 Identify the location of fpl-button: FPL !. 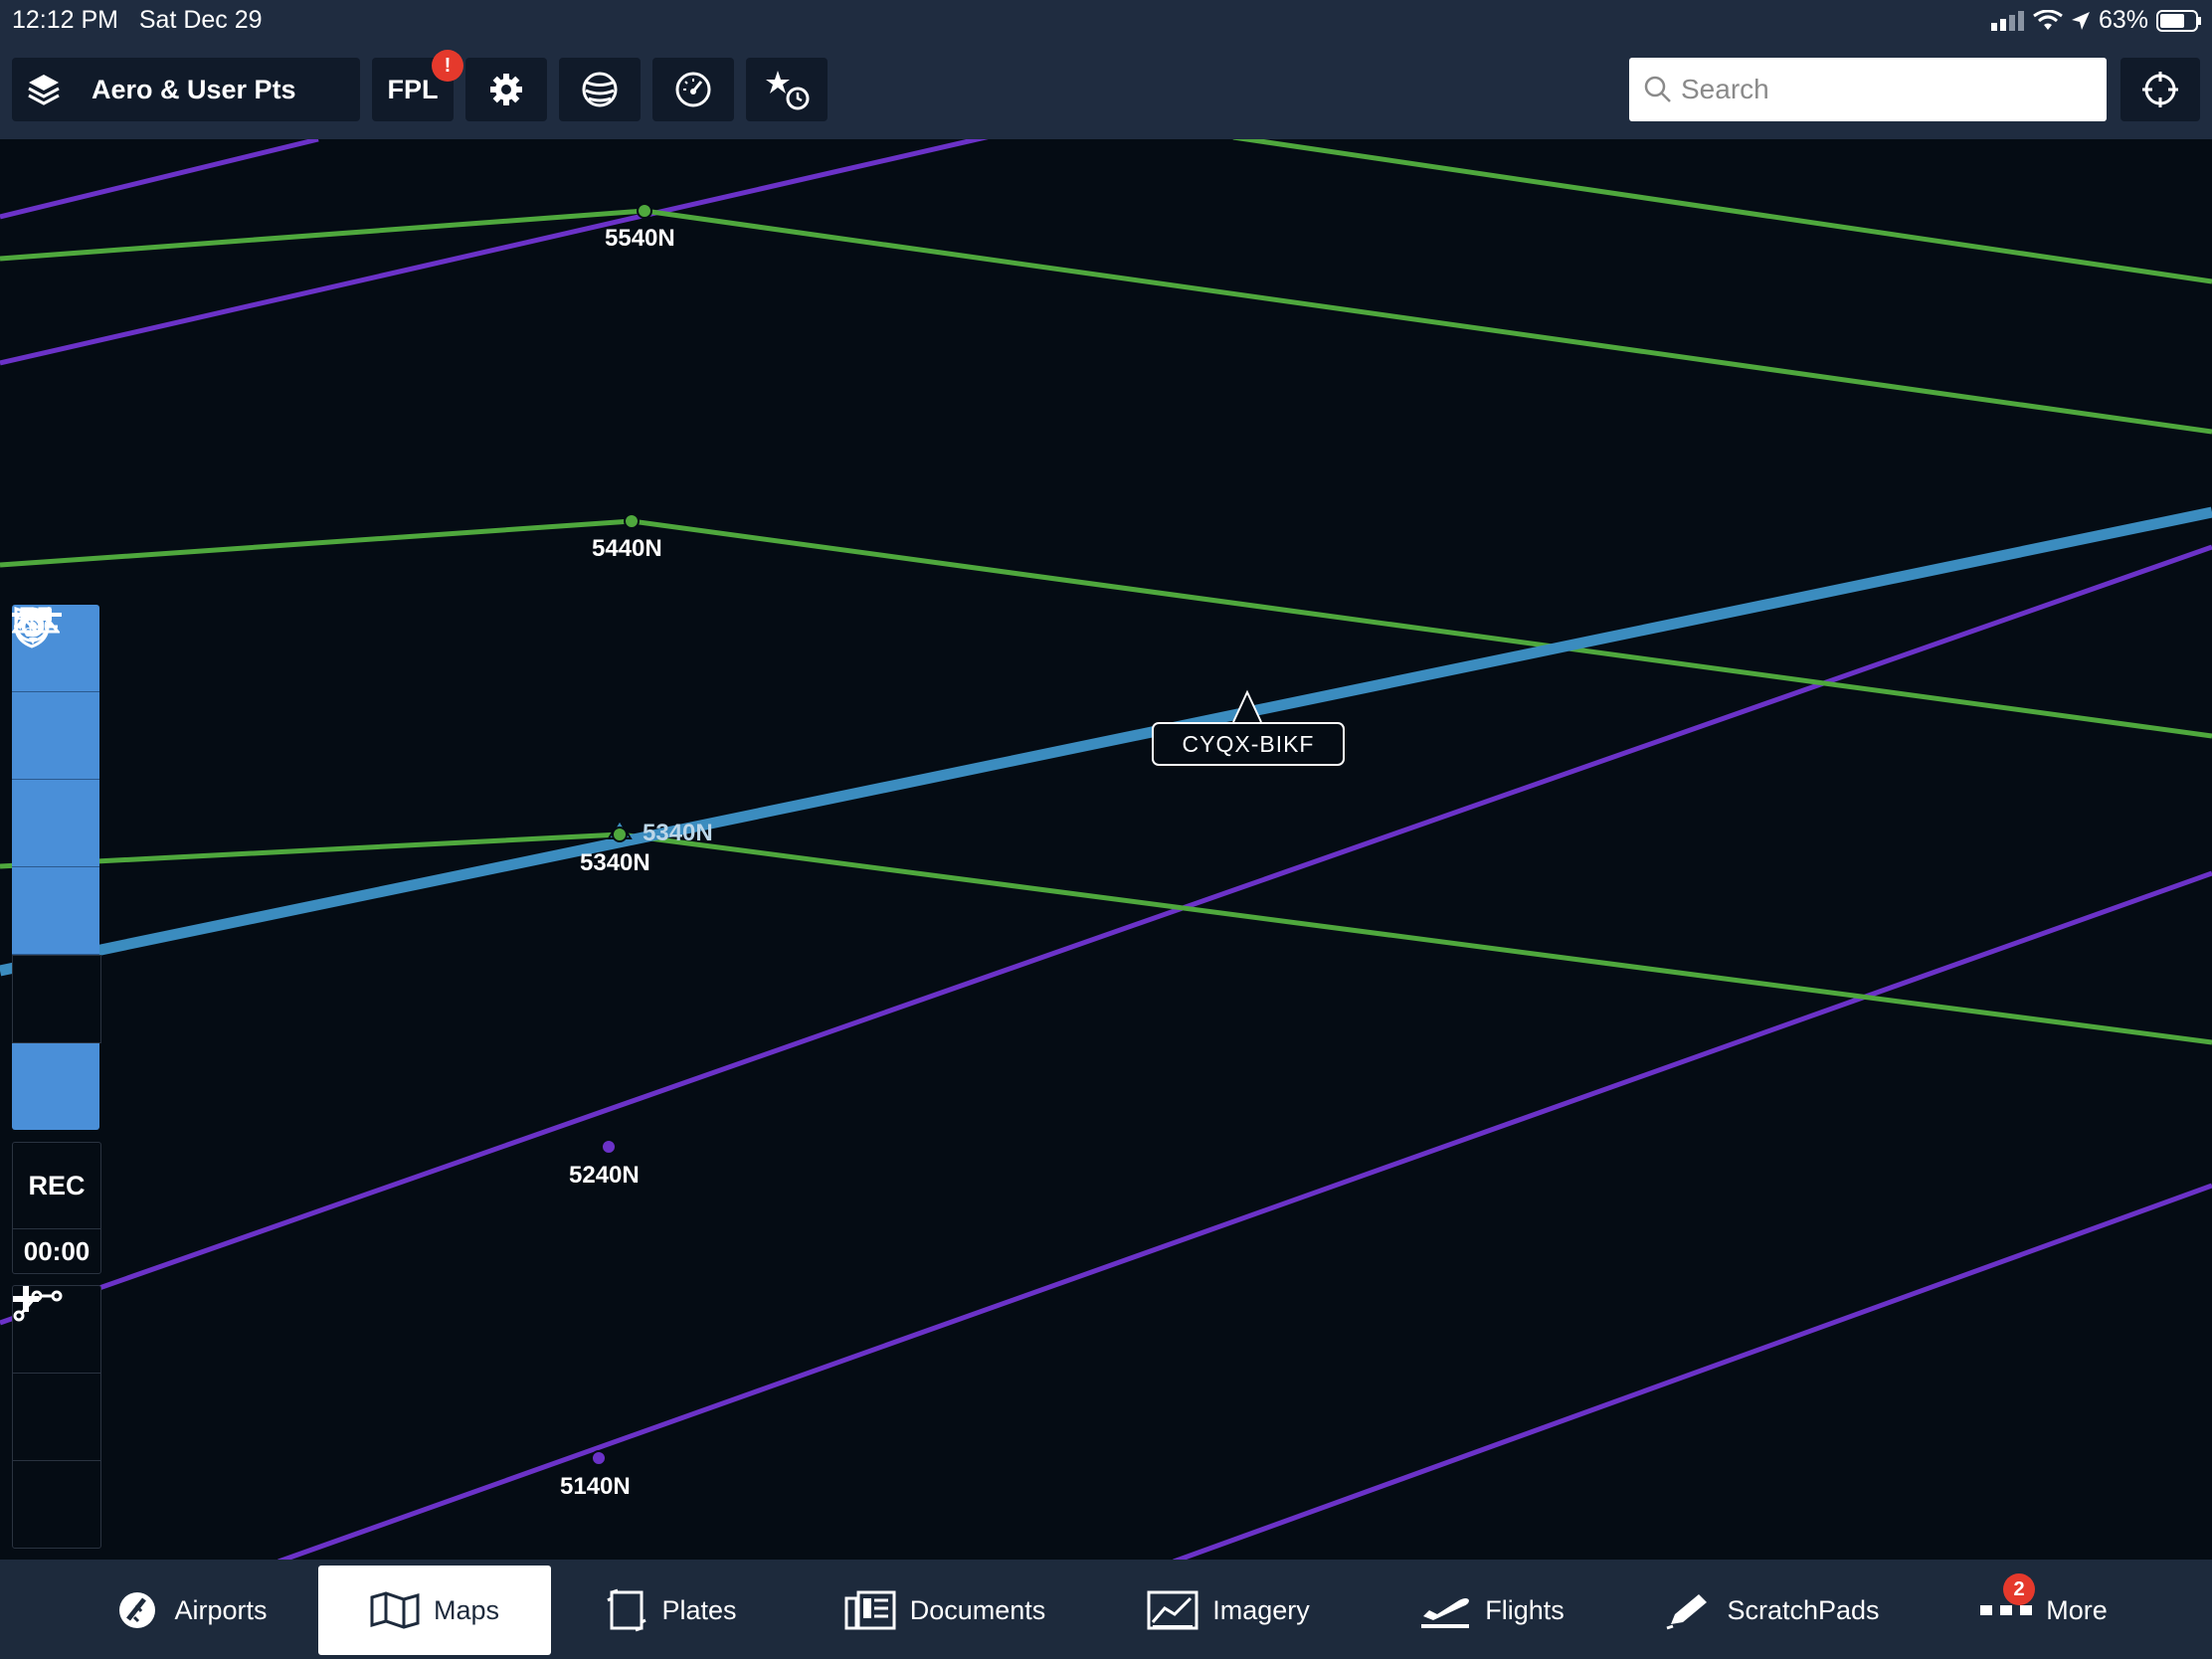
(417, 85).